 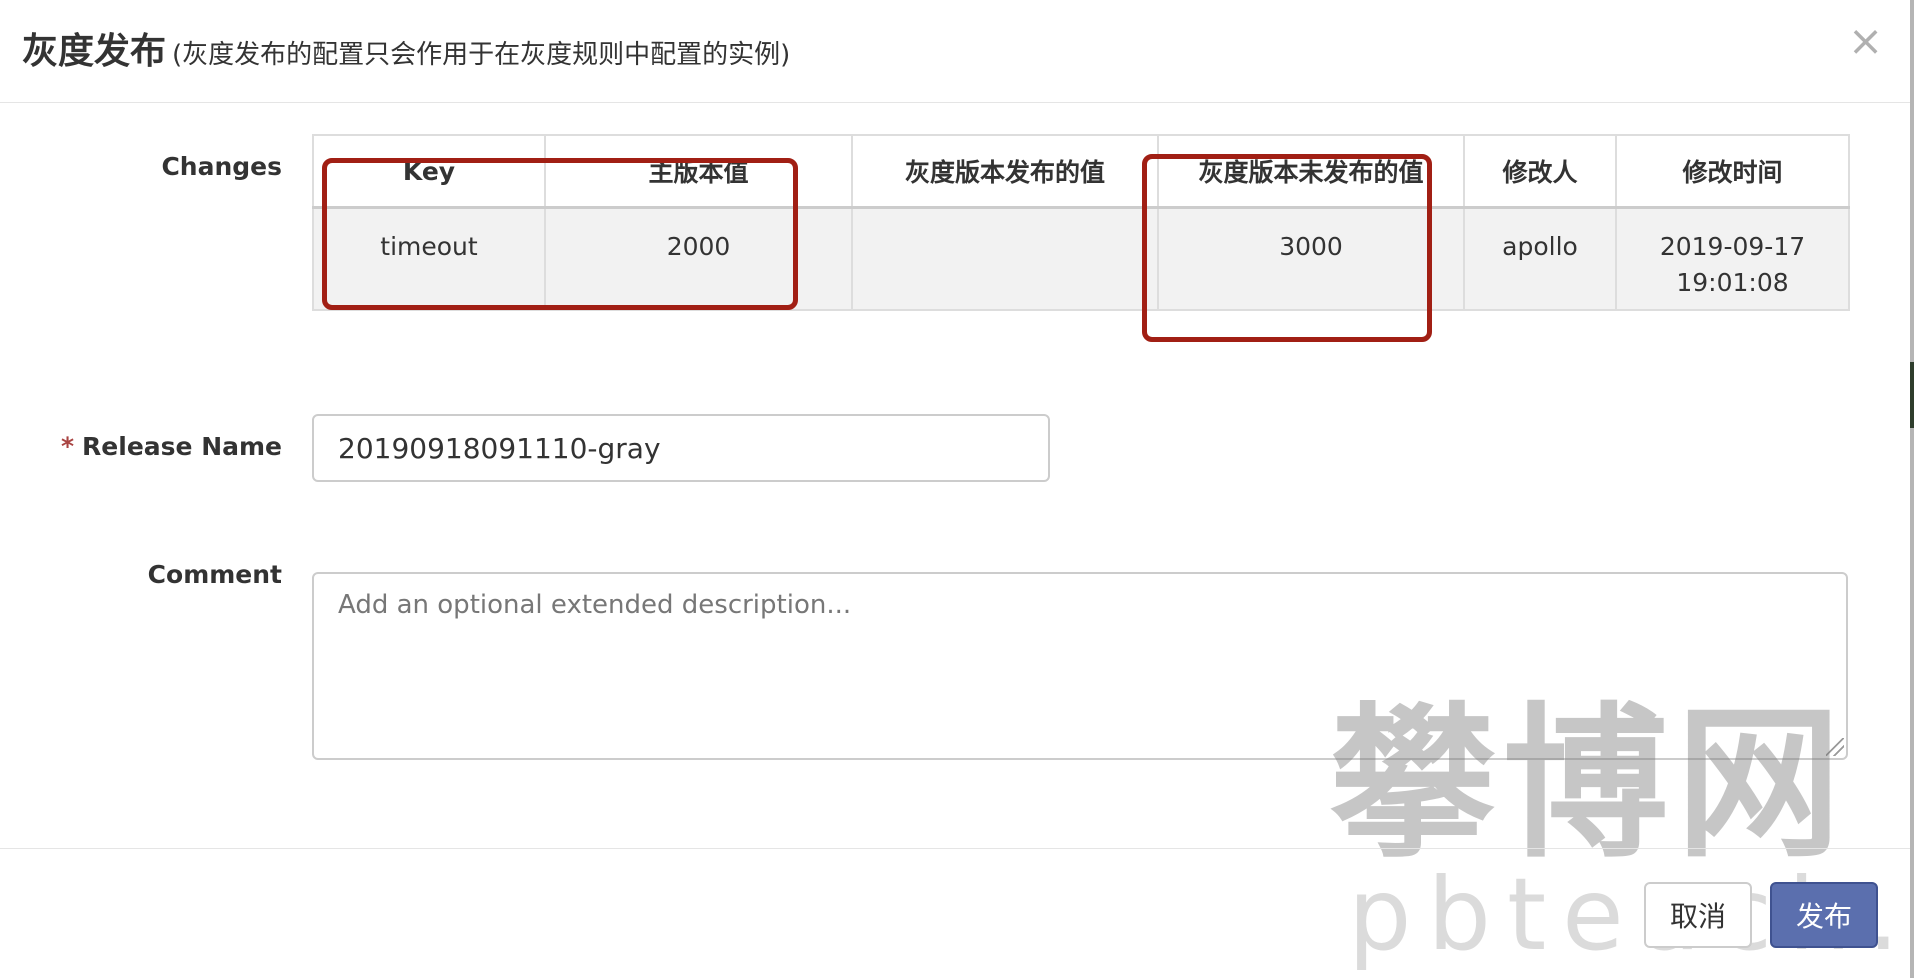 I want to click on highlight-box-gray-unpublished, so click(x=1287, y=248).